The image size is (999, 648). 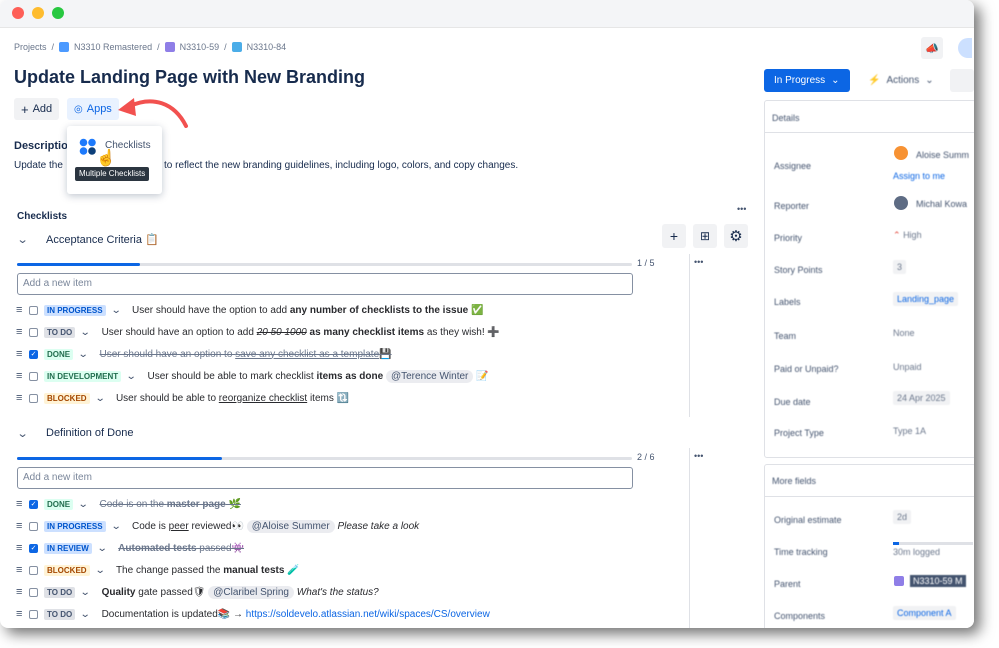 I want to click on user-mention: @Claribel Spring, so click(x=251, y=592).